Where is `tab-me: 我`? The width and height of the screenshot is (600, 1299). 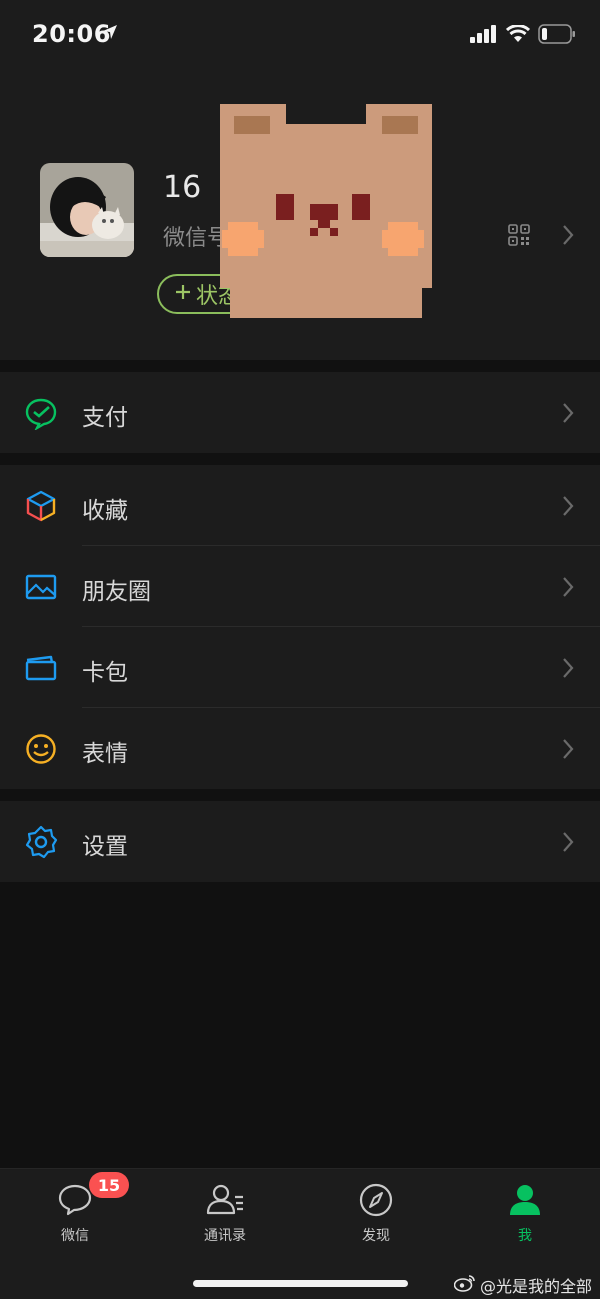
tab-me: 我 is located at coordinates (525, 1214).